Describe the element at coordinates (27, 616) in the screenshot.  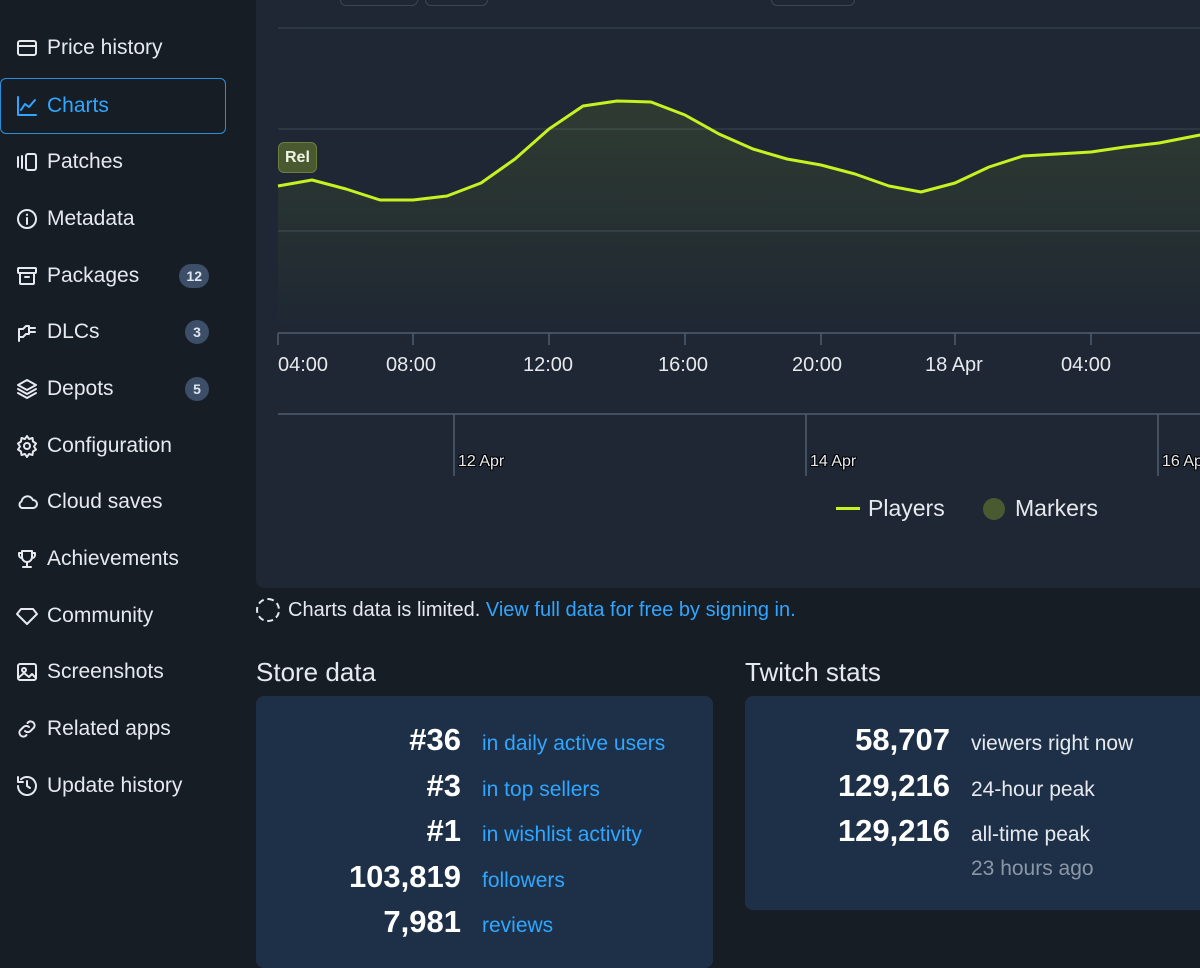
I see `diamond-icon` at that location.